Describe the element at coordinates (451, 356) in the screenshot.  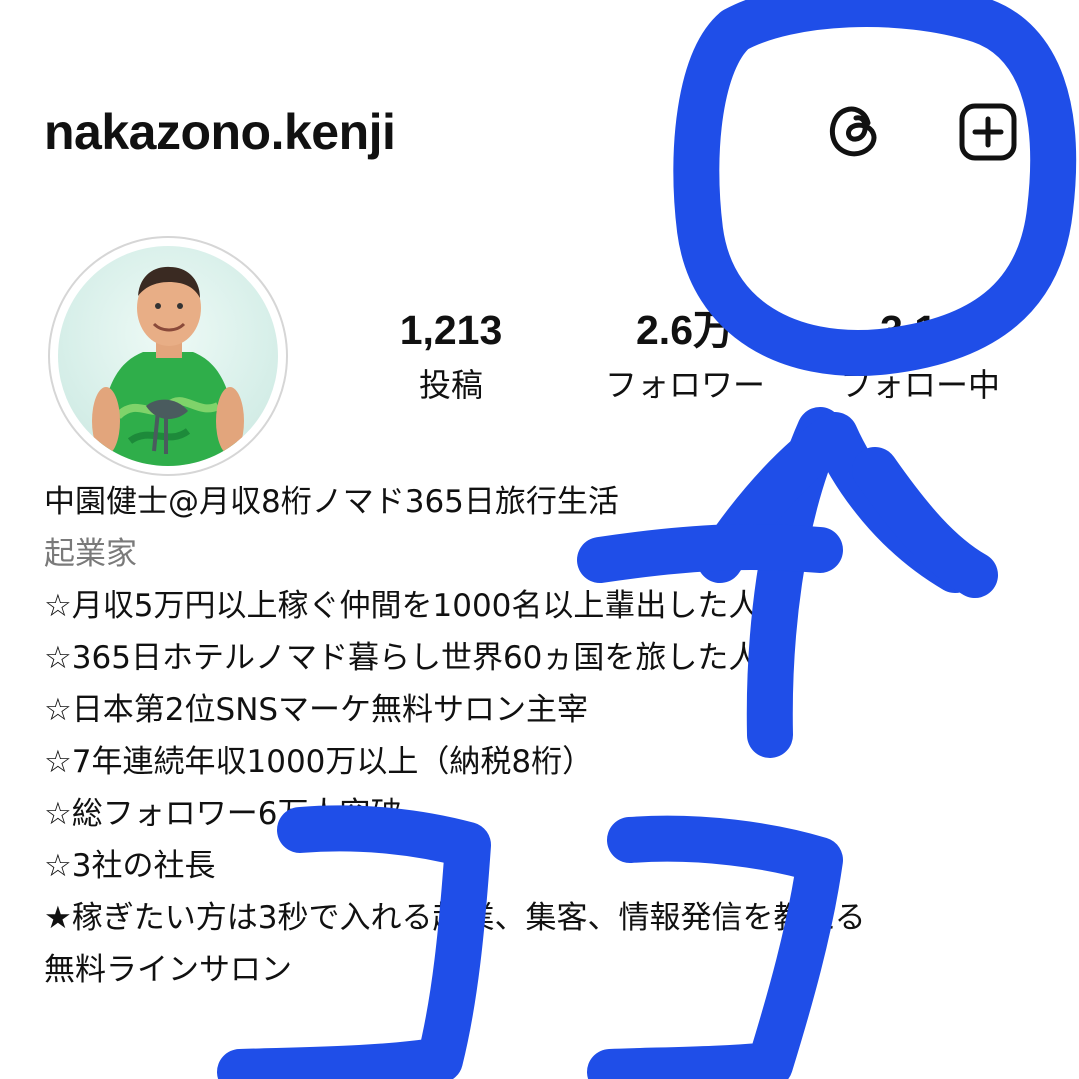
I see `stat-posts: 1,213 投稿` at that location.